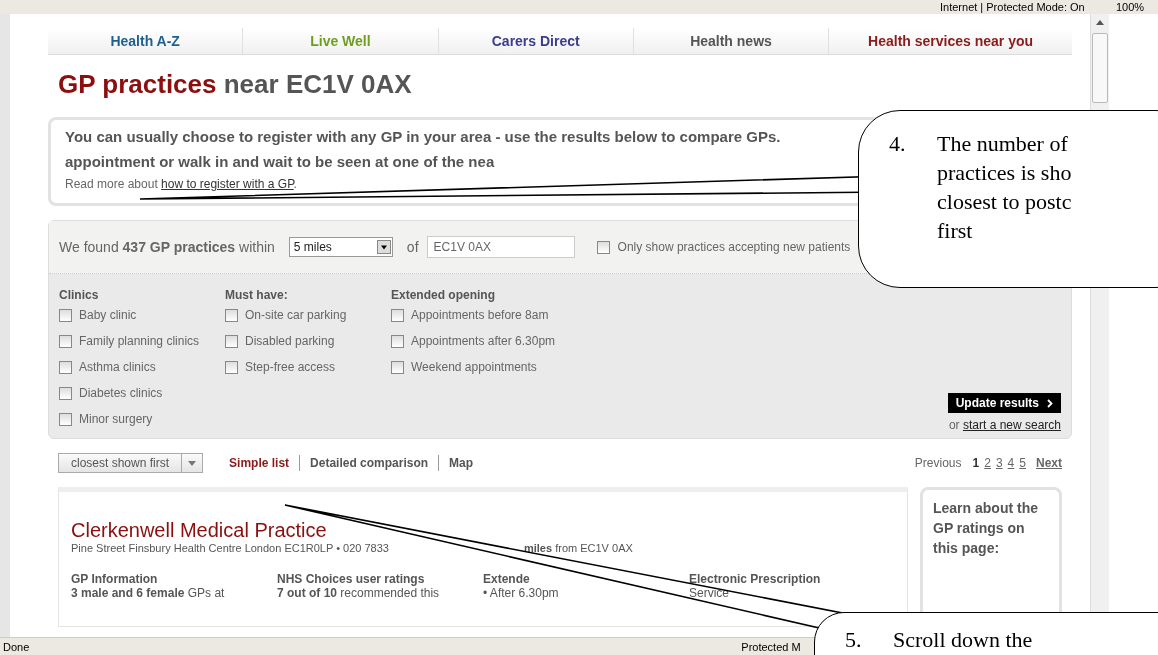 The height and width of the screenshot is (655, 1158). I want to click on page-heading: GP practices near EC1V 0AX, so click(235, 84).